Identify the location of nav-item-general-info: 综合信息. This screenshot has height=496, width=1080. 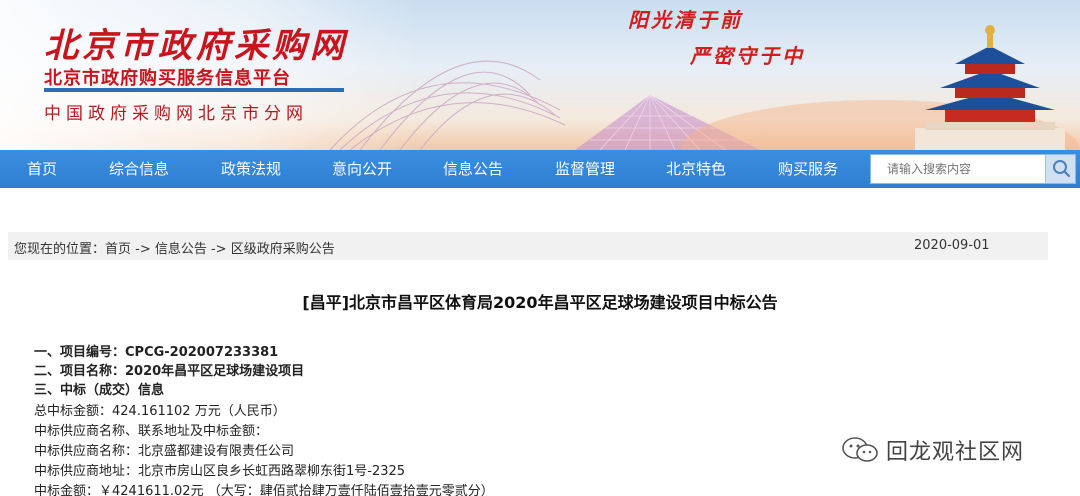
(139, 169).